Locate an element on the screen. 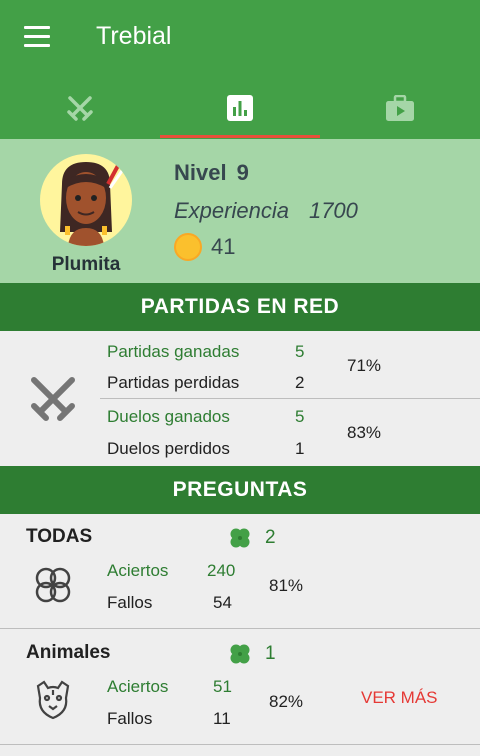 This screenshot has height=756, width=480. level-label: Nivel is located at coordinates (200, 172).